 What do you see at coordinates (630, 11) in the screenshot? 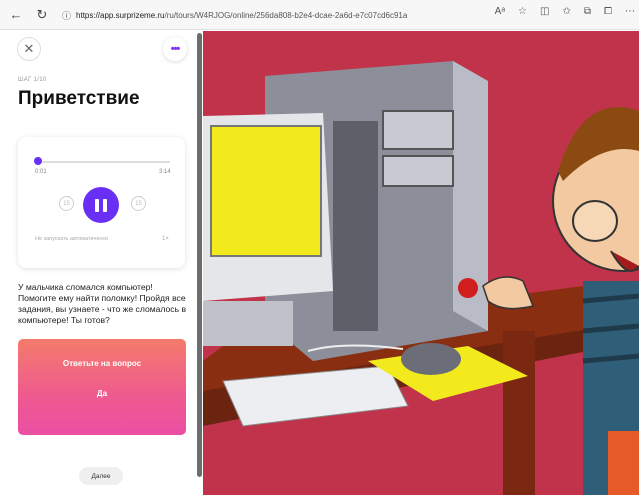
I see `browser-menu-icon: ⋯` at bounding box center [630, 11].